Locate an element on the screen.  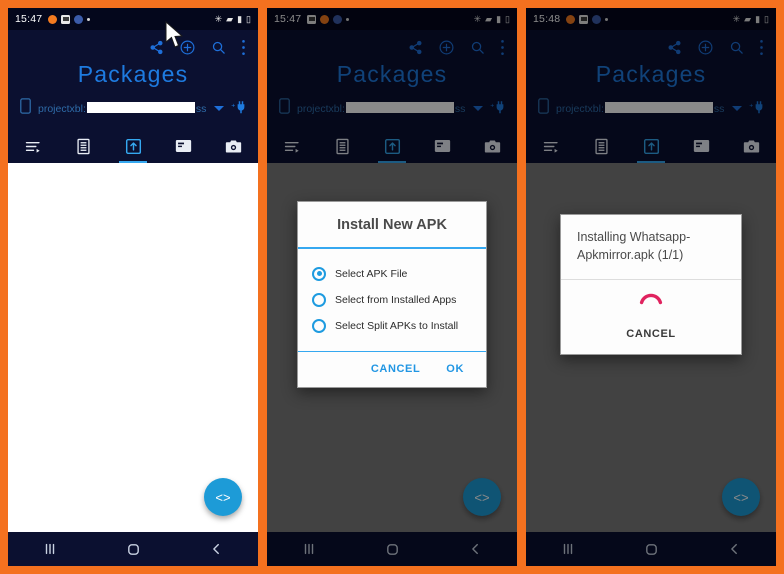
notification-more-icon is located at coordinates (89, 19).